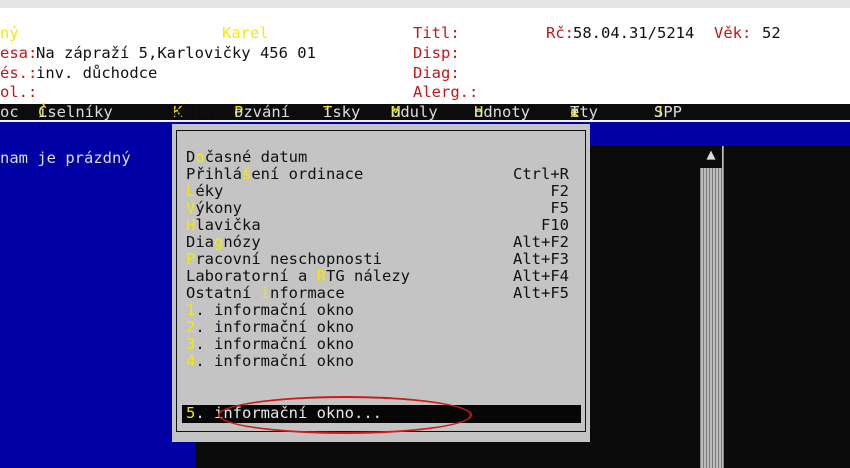 Image resolution: width=850 pixels, height=468 pixels. Describe the element at coordinates (383, 344) in the screenshot. I see `menu-option-informacni-okno-3: 3. informační okno` at that location.